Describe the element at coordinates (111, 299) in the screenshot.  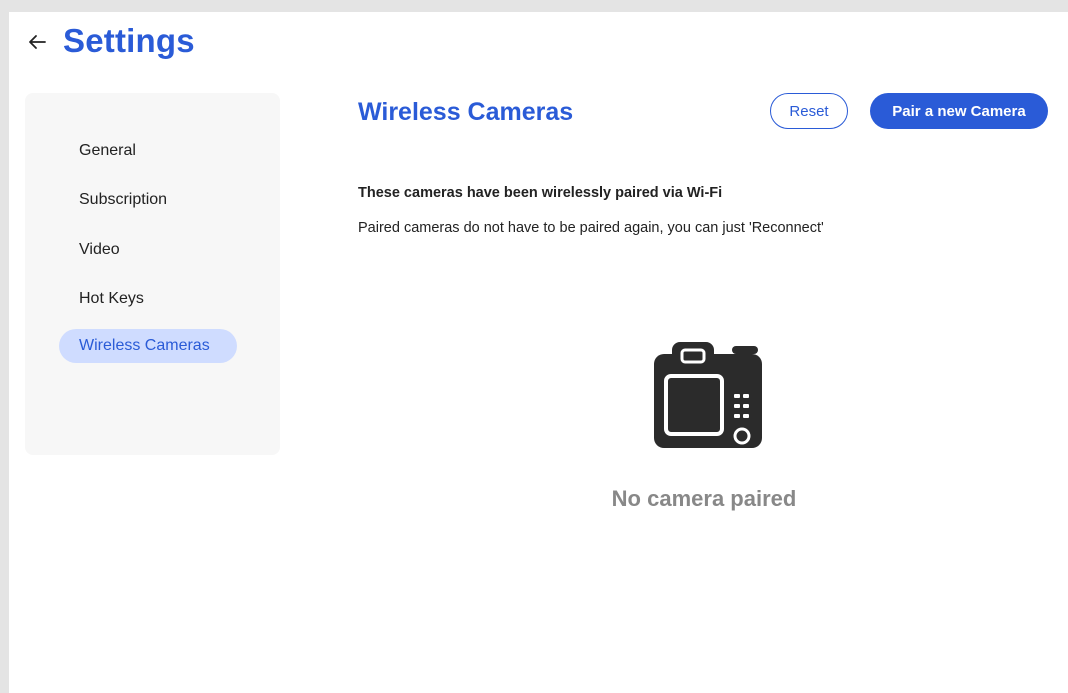
I see `sidebar-item-hot-keys: Hot Keys` at that location.